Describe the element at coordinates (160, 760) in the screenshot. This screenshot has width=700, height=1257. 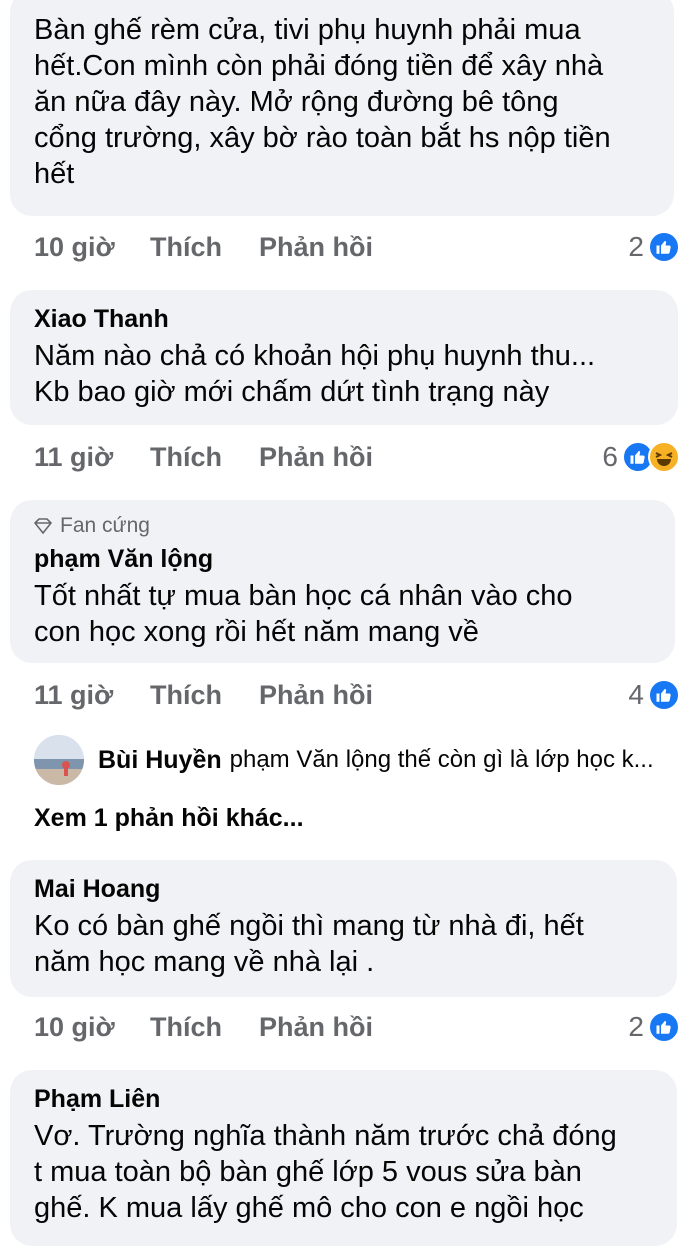
I see `reply-author: Bùi Huyền` at that location.